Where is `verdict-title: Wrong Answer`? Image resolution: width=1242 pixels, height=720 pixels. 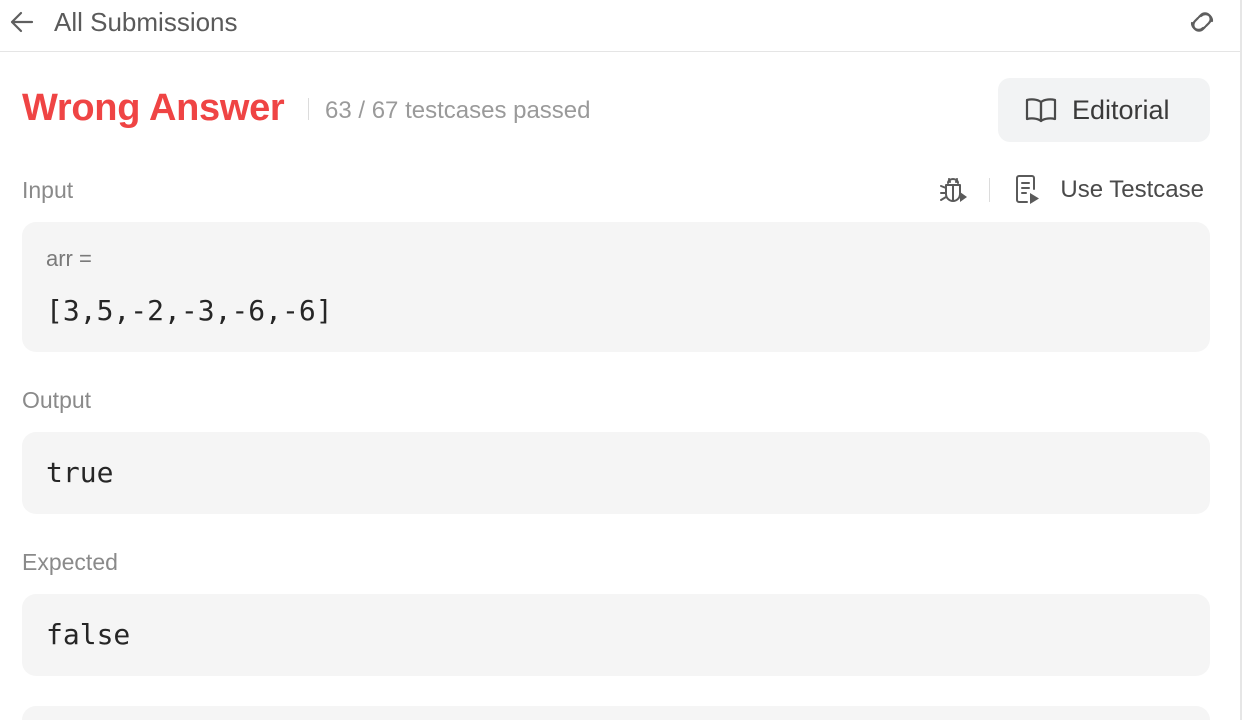
verdict-title: Wrong Answer is located at coordinates (153, 108).